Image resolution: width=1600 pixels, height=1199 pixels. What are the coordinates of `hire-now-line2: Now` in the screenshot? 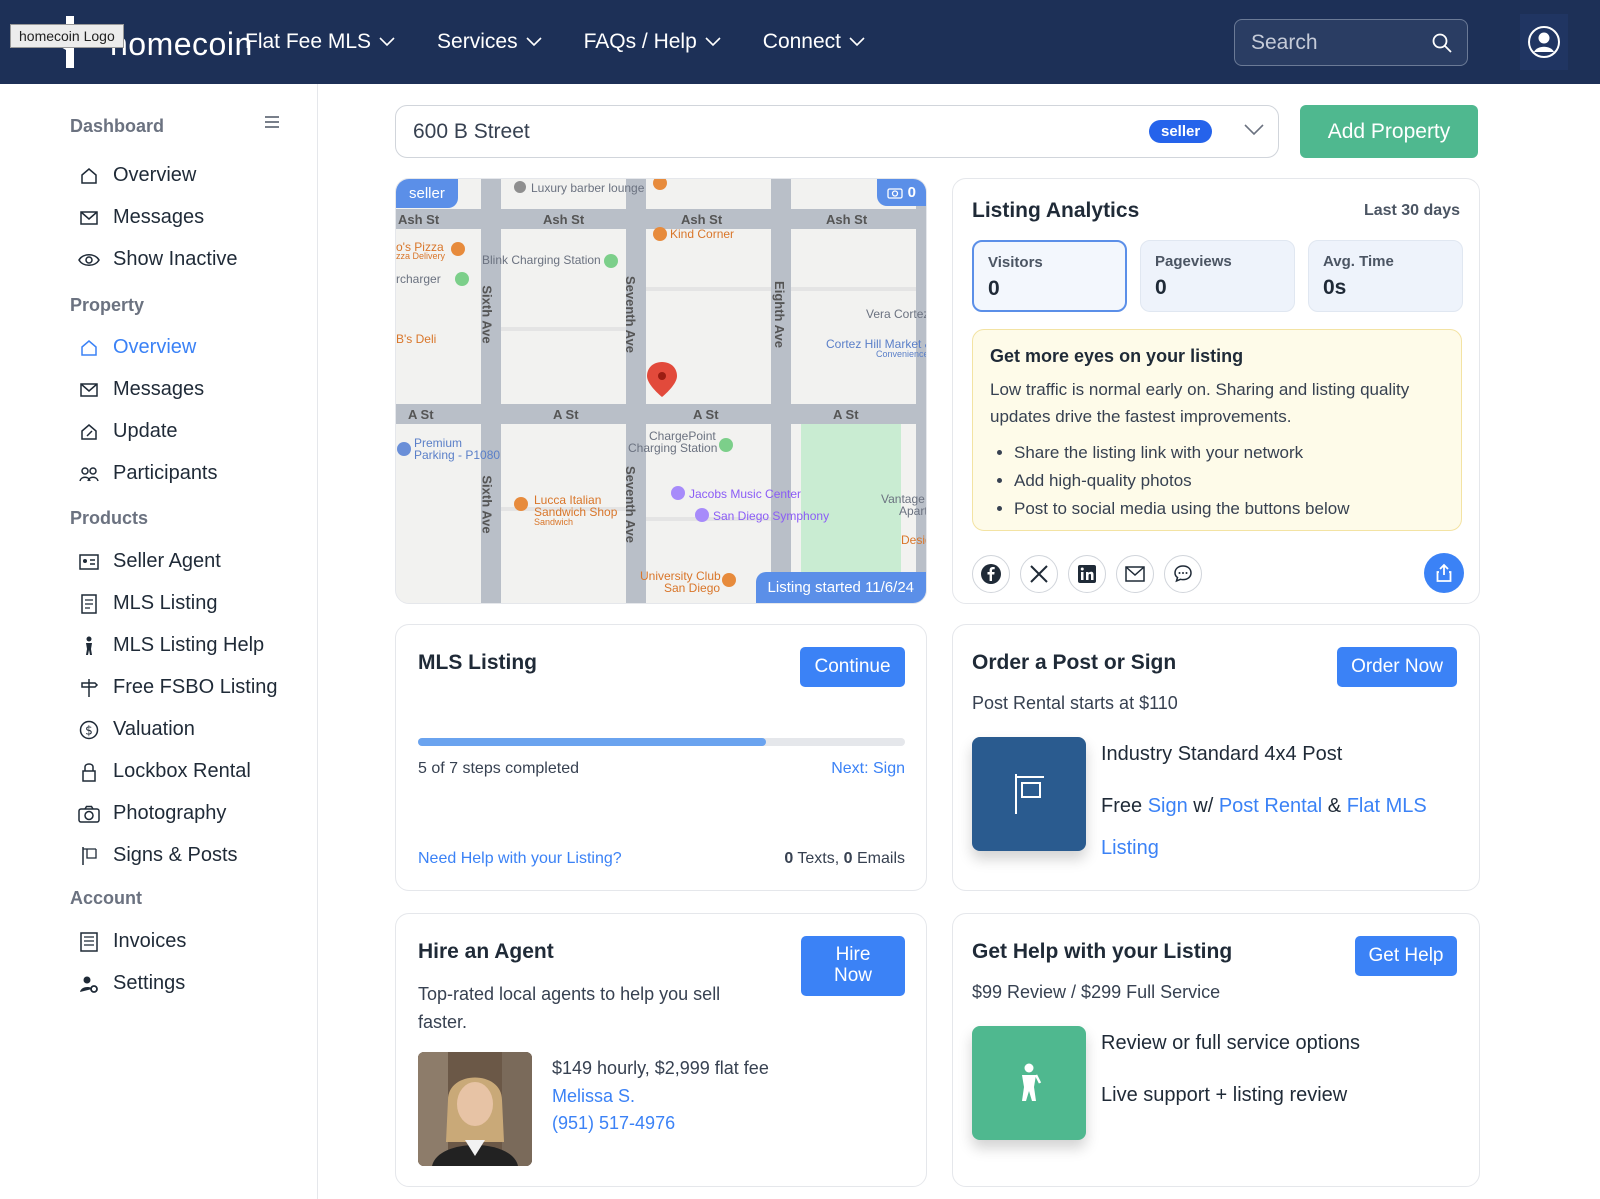 It's located at (852, 975).